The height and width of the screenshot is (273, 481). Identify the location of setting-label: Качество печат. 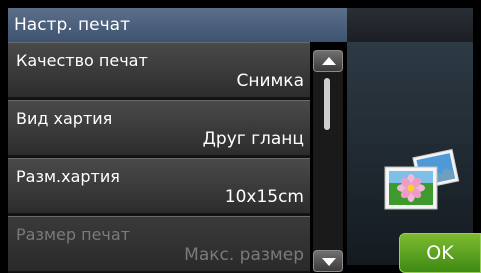
(82, 60).